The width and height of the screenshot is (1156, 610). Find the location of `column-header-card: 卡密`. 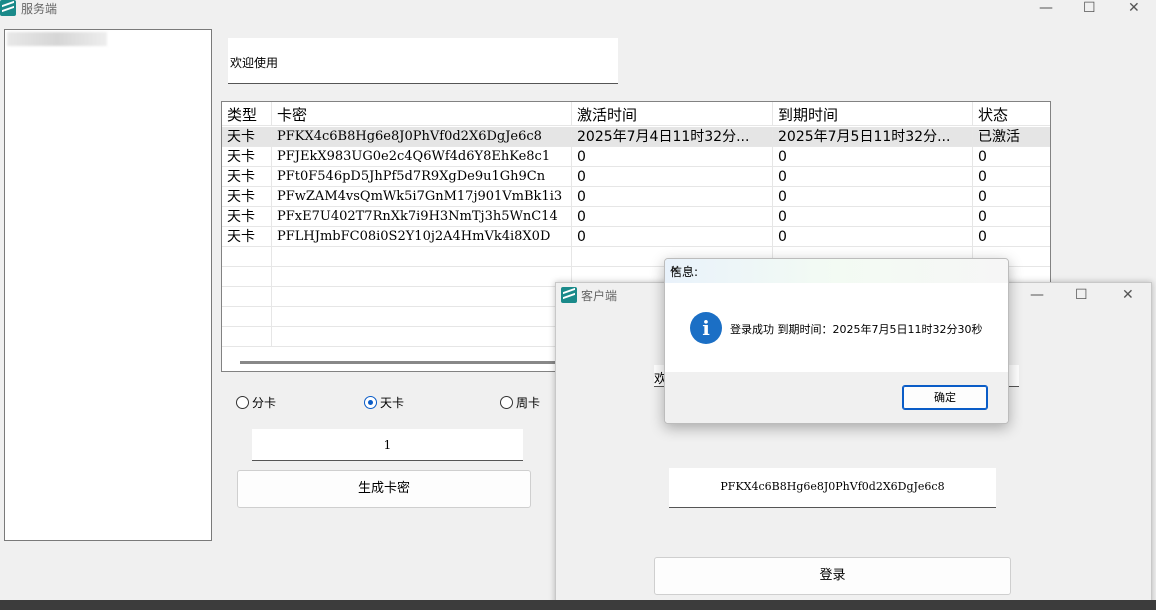

column-header-card: 卡密 is located at coordinates (422, 113).